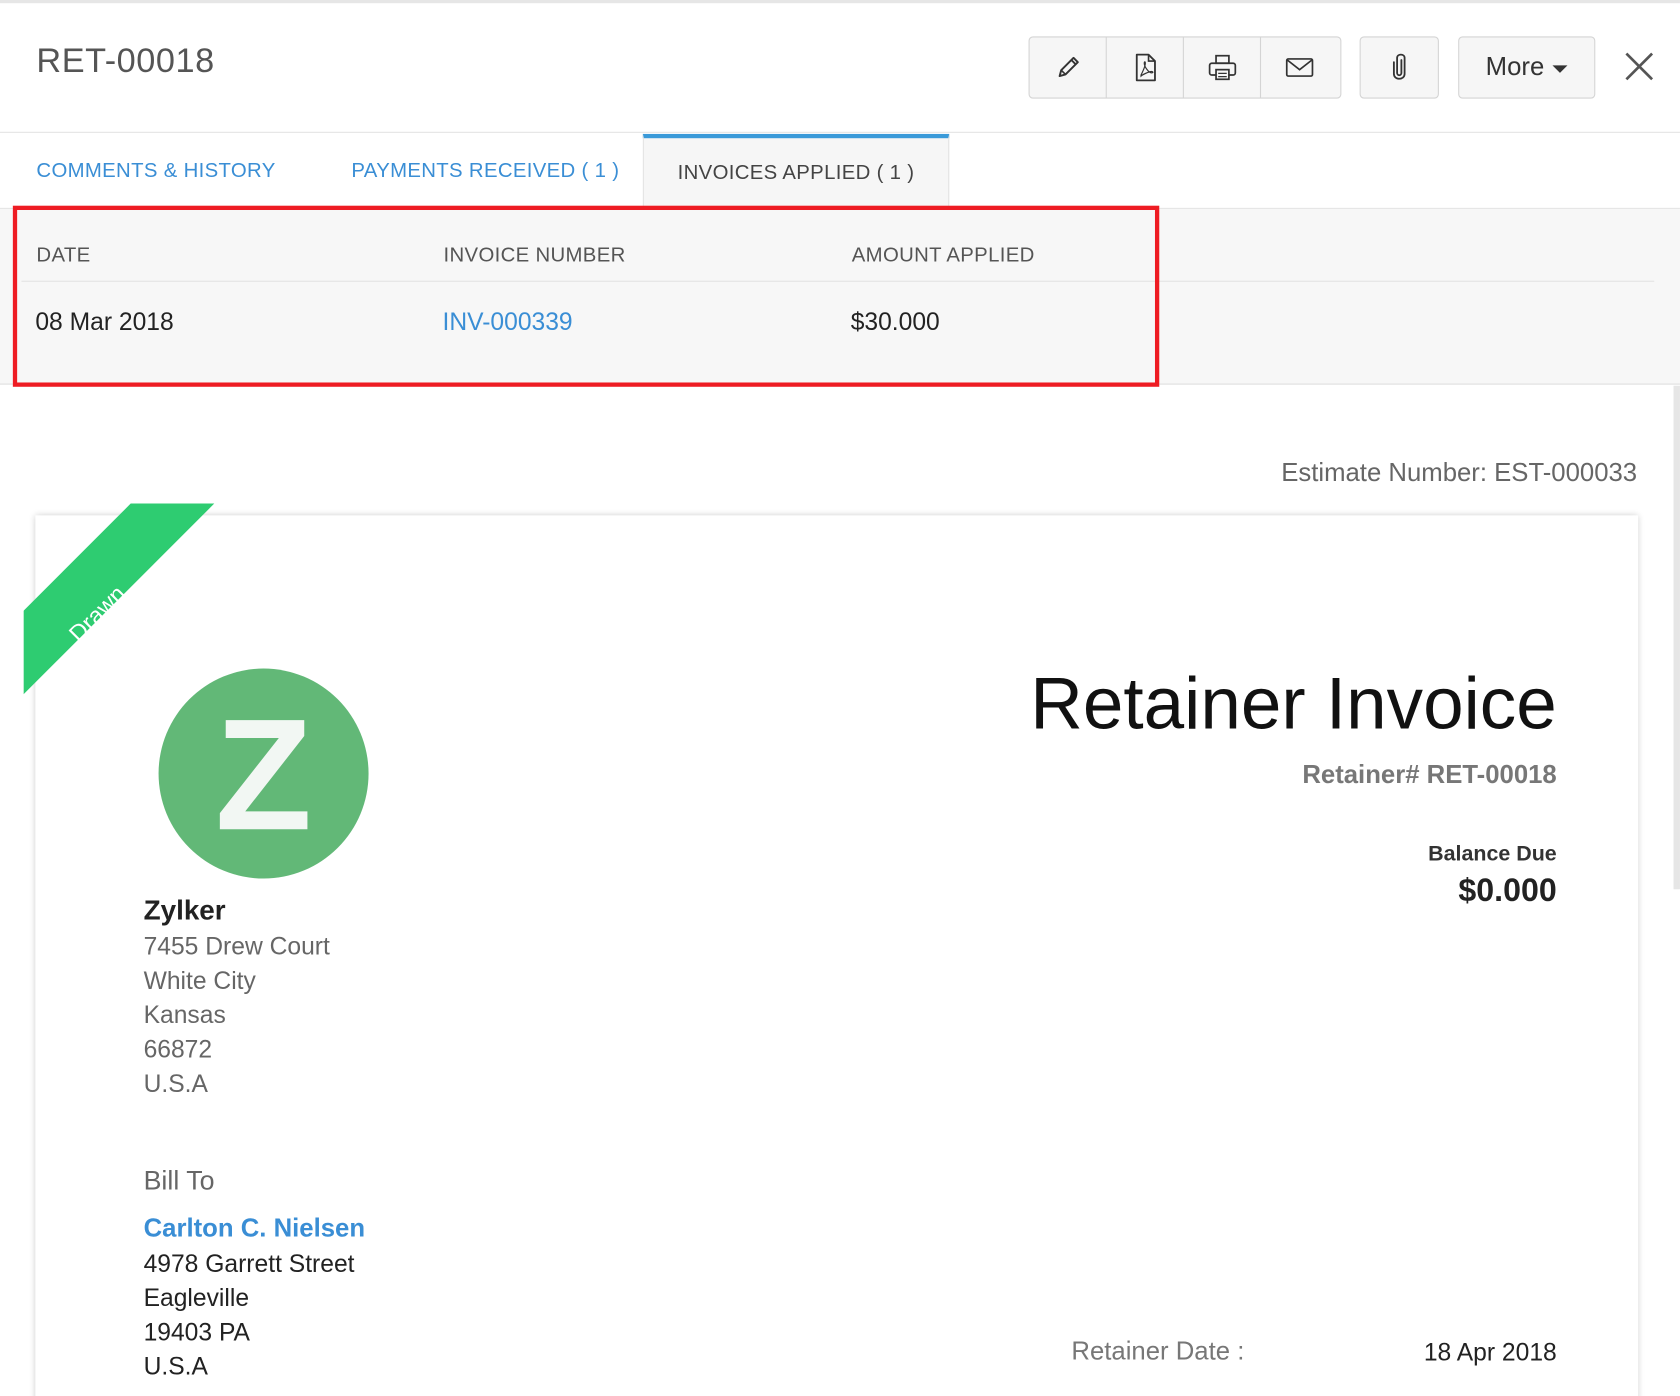  Describe the element at coordinates (1515, 67) in the screenshot. I see `more-button-label: More` at that location.